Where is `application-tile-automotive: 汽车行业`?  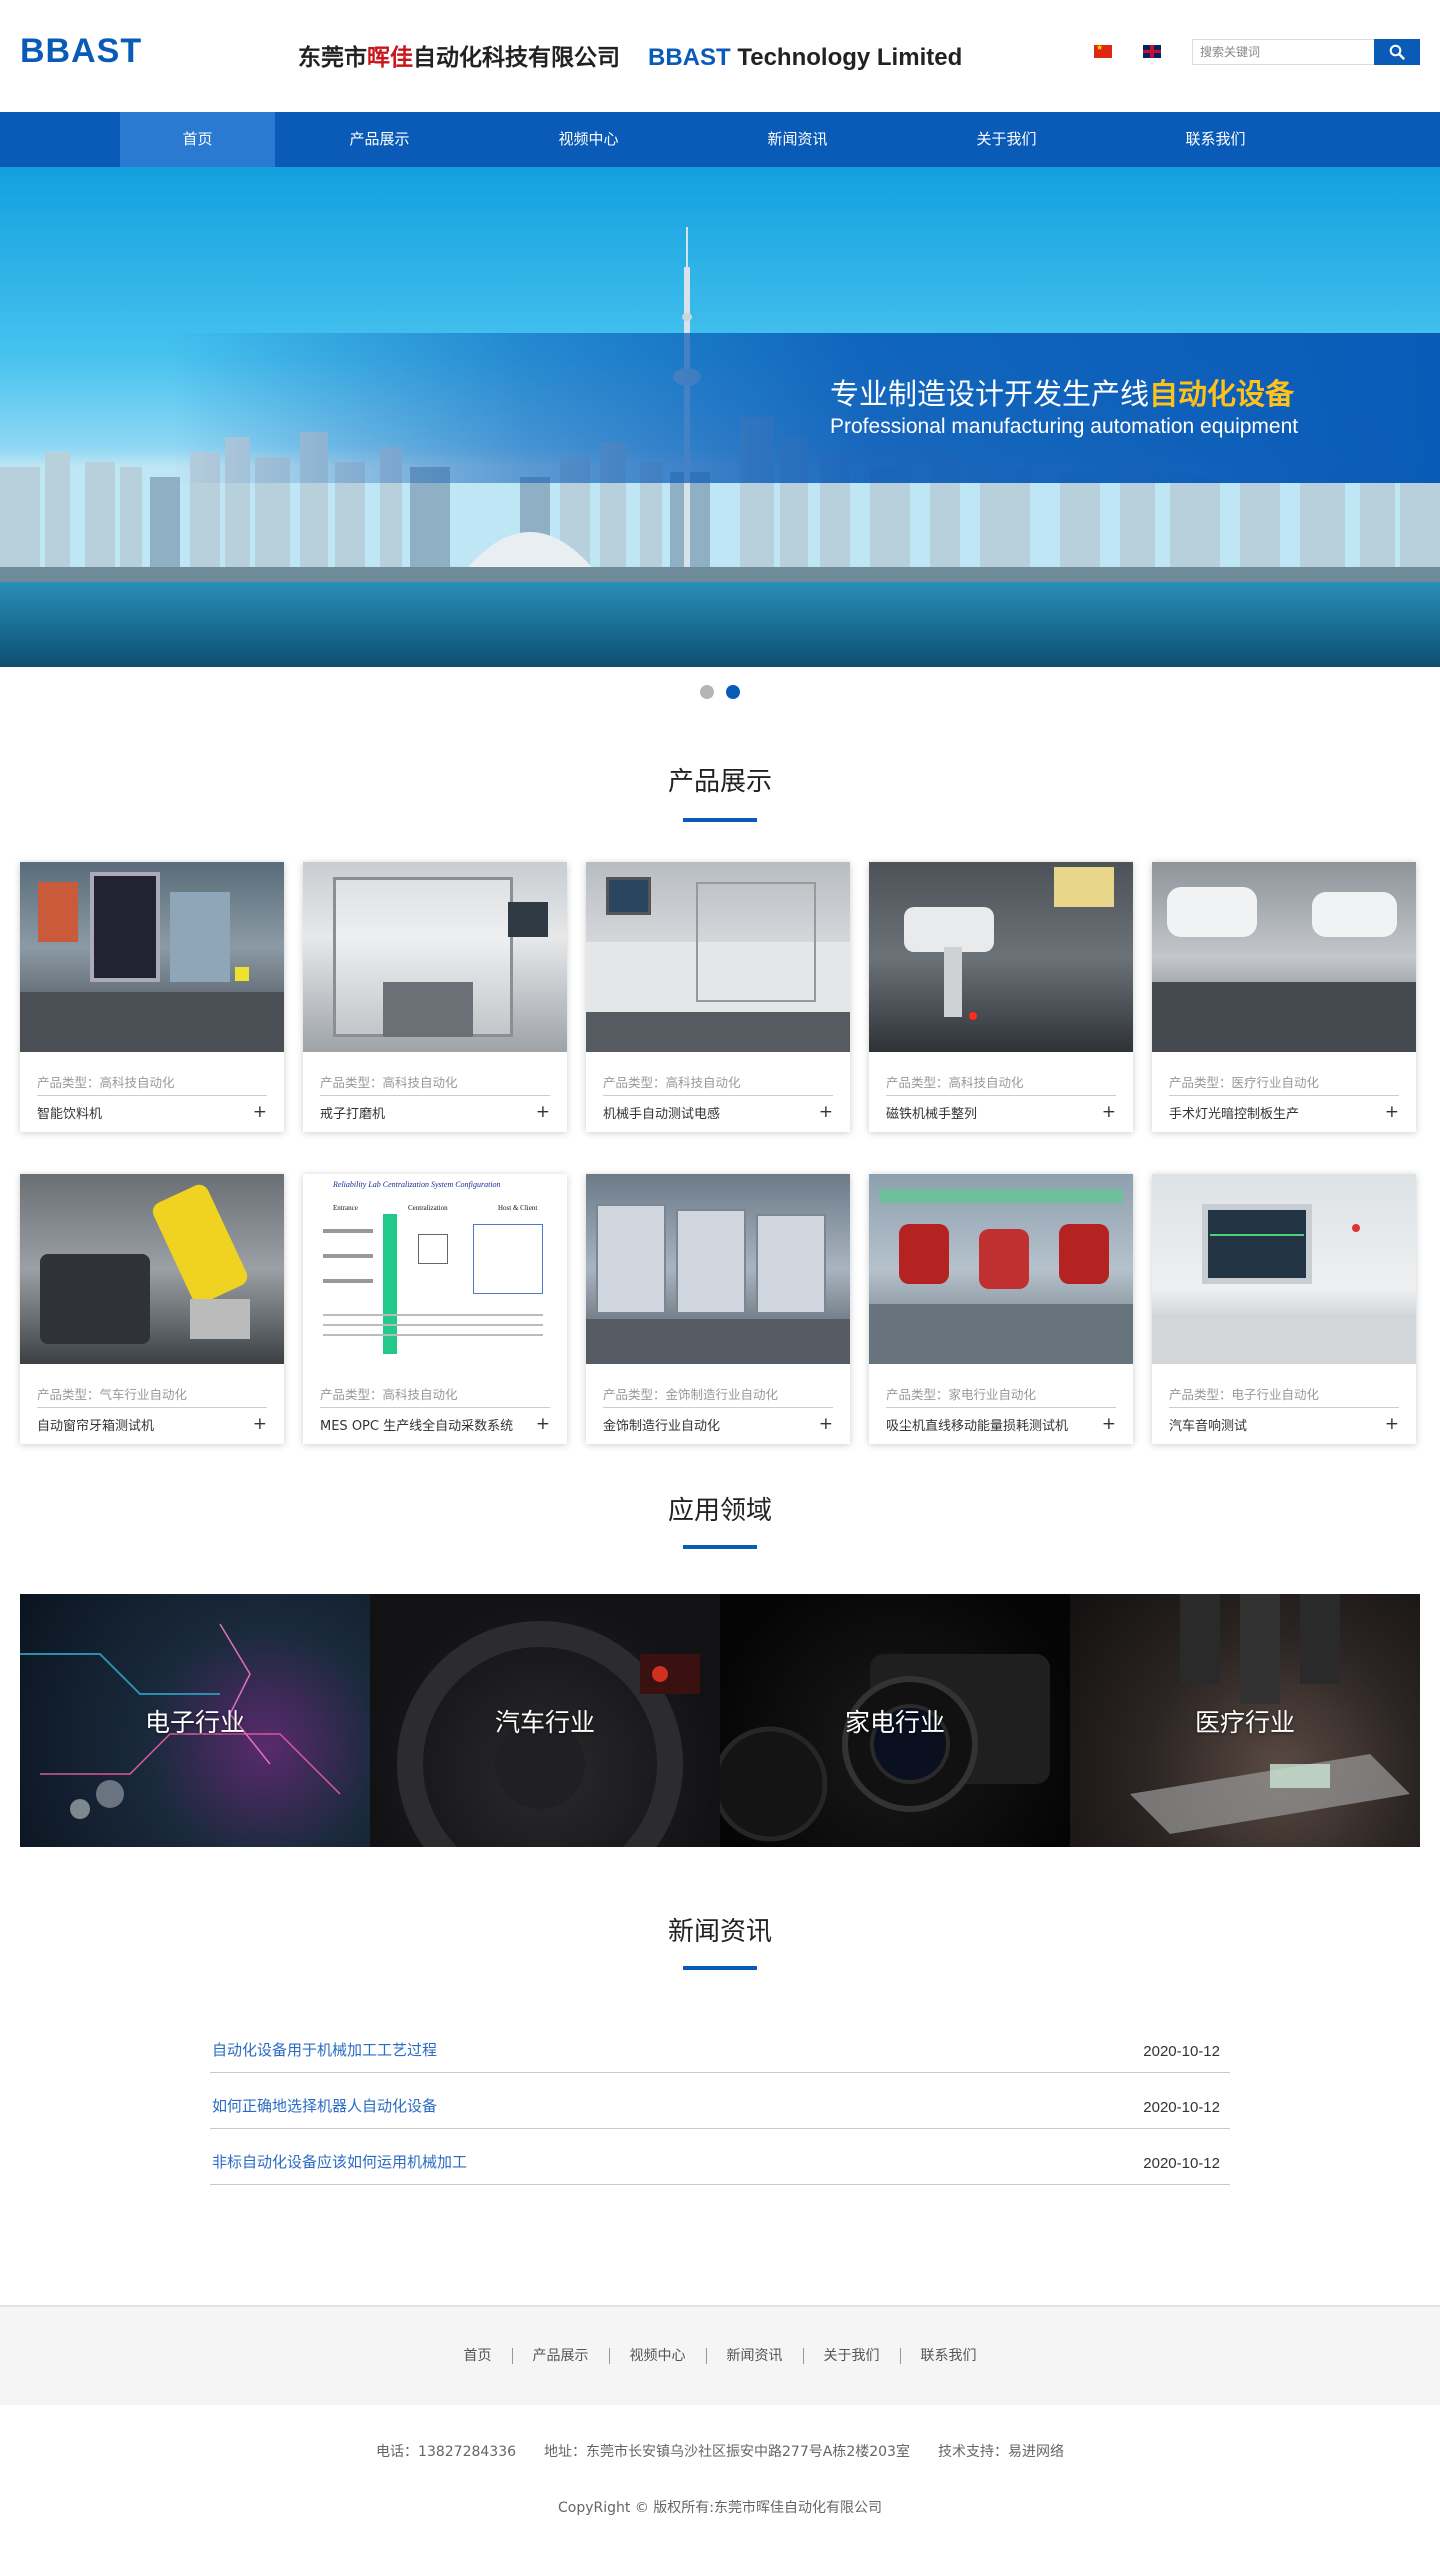 application-tile-automotive: 汽车行业 is located at coordinates (545, 1720).